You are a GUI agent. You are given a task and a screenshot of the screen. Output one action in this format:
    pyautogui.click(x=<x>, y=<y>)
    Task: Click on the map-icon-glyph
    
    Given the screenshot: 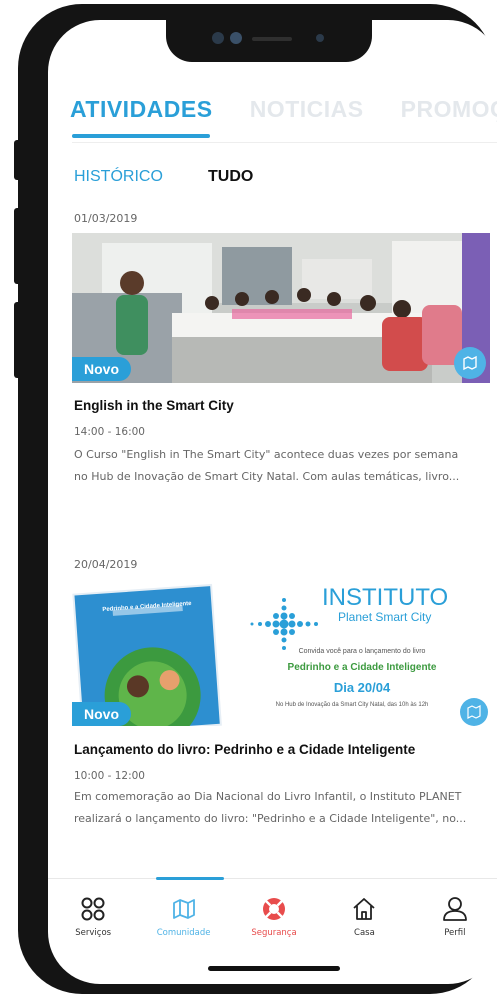 What is the action you would take?
    pyautogui.click(x=470, y=363)
    